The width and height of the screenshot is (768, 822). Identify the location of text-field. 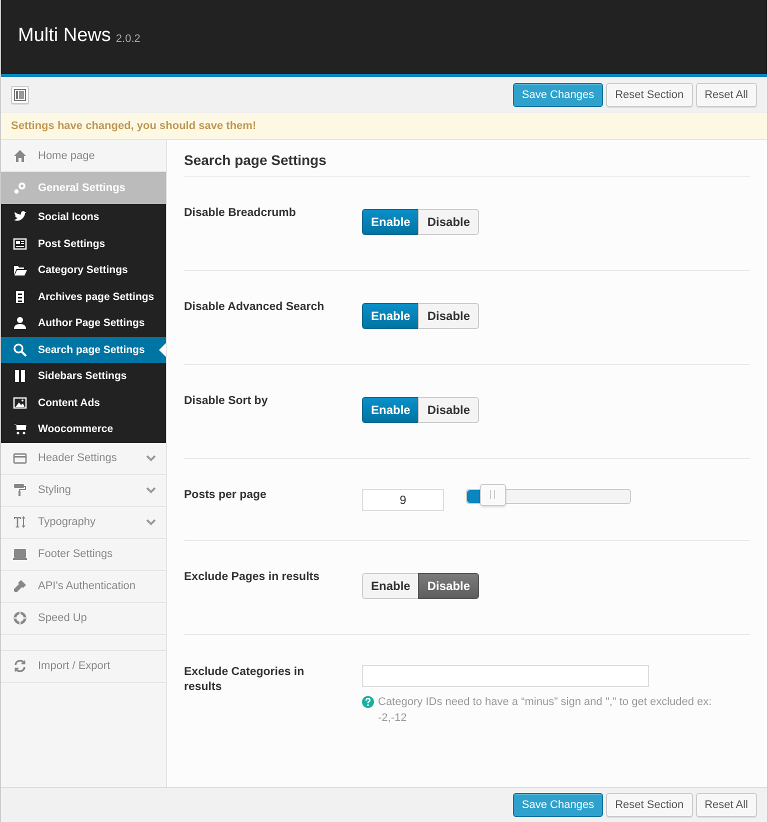
(505, 676).